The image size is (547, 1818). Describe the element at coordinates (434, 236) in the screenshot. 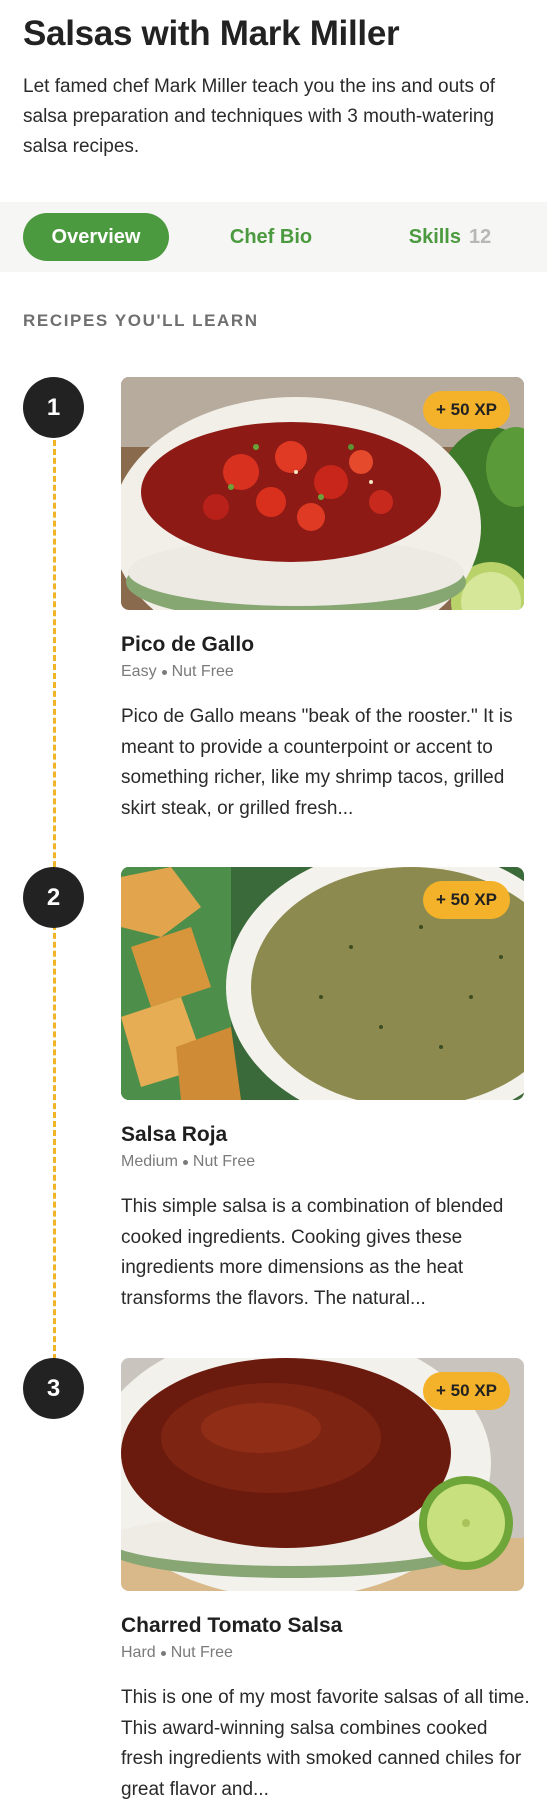

I see `tab-skills-label: Skills` at that location.